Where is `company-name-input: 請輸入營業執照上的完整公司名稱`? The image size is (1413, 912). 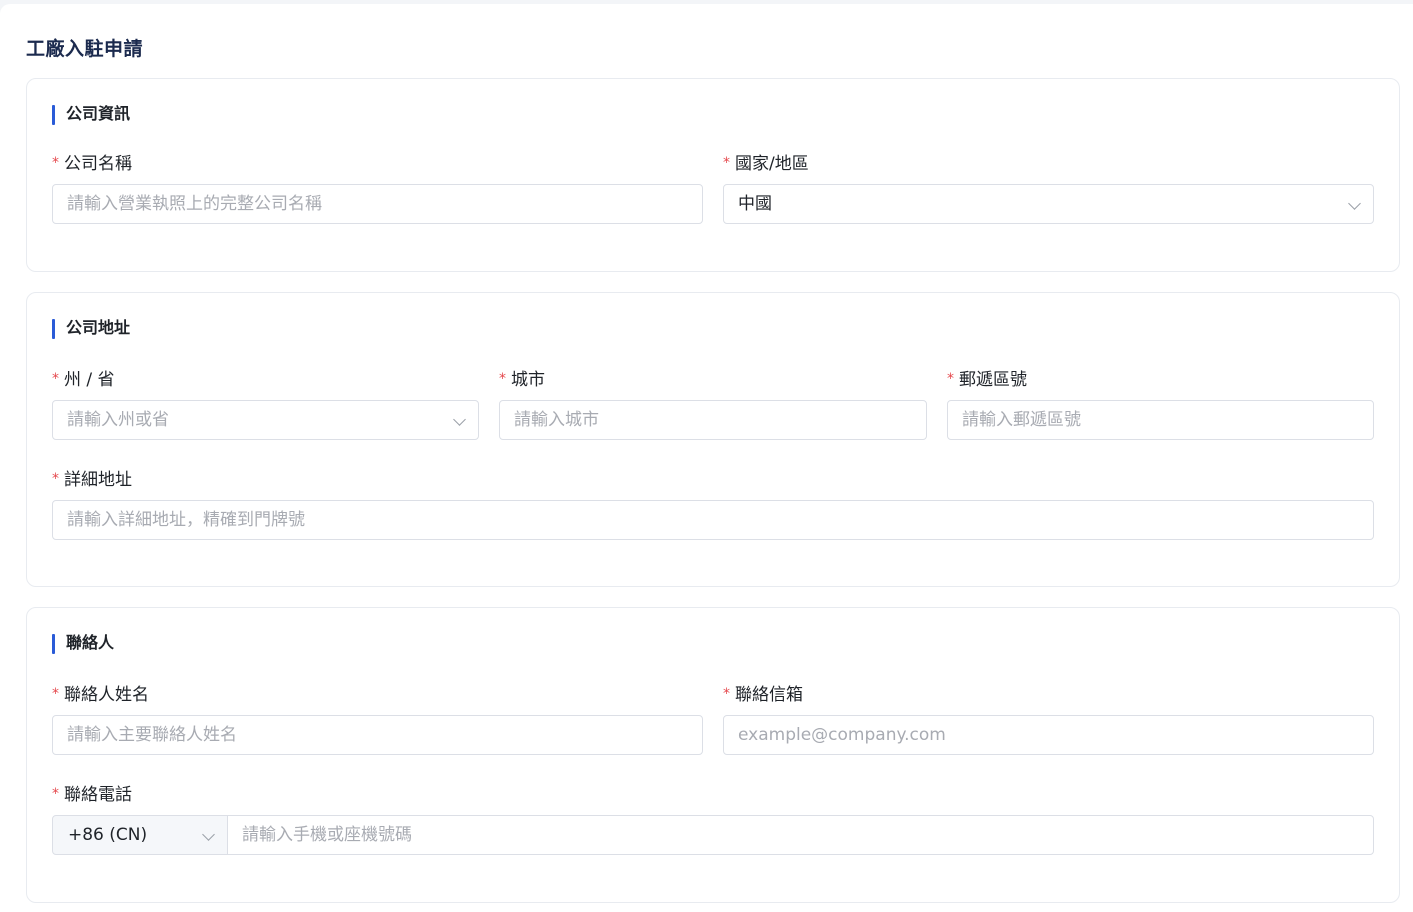 company-name-input: 請輸入營業執照上的完整公司名稱 is located at coordinates (377, 204).